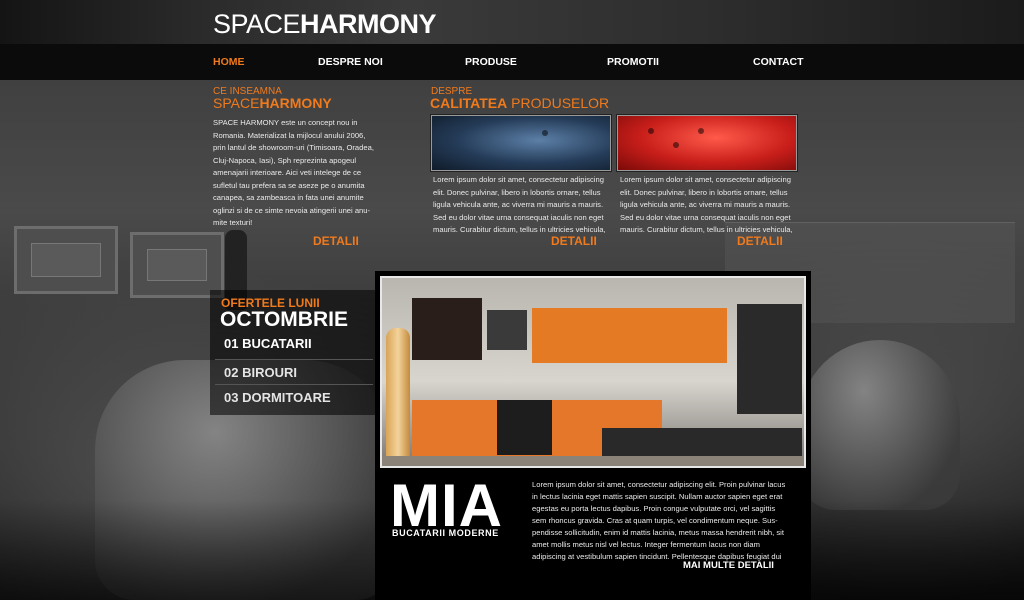  Describe the element at coordinates (633, 62) in the screenshot. I see `nav-promotii: PROMOTII` at that location.